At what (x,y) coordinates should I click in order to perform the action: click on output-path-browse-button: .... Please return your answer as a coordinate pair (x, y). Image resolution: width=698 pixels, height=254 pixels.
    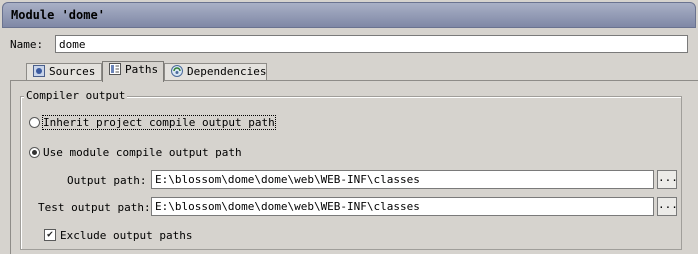
    Looking at the image, I should click on (667, 179).